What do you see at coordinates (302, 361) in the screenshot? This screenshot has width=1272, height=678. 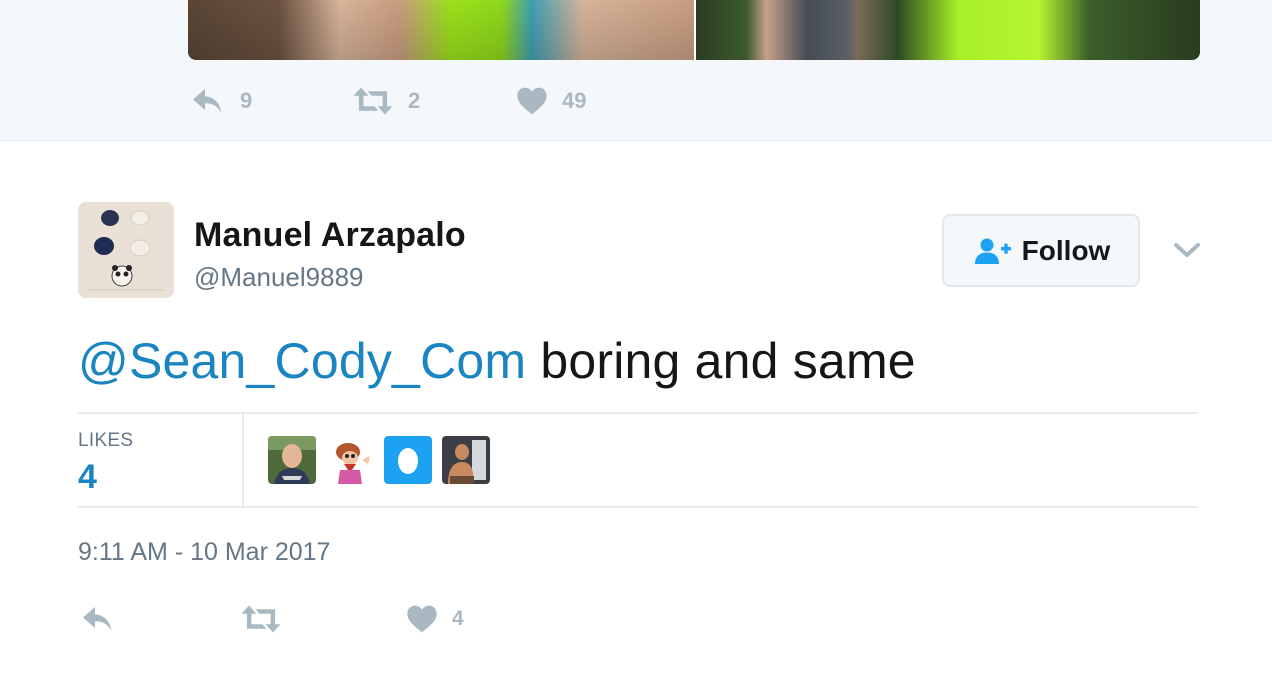 I see `mention-link: @Sean_Cody_Com` at bounding box center [302, 361].